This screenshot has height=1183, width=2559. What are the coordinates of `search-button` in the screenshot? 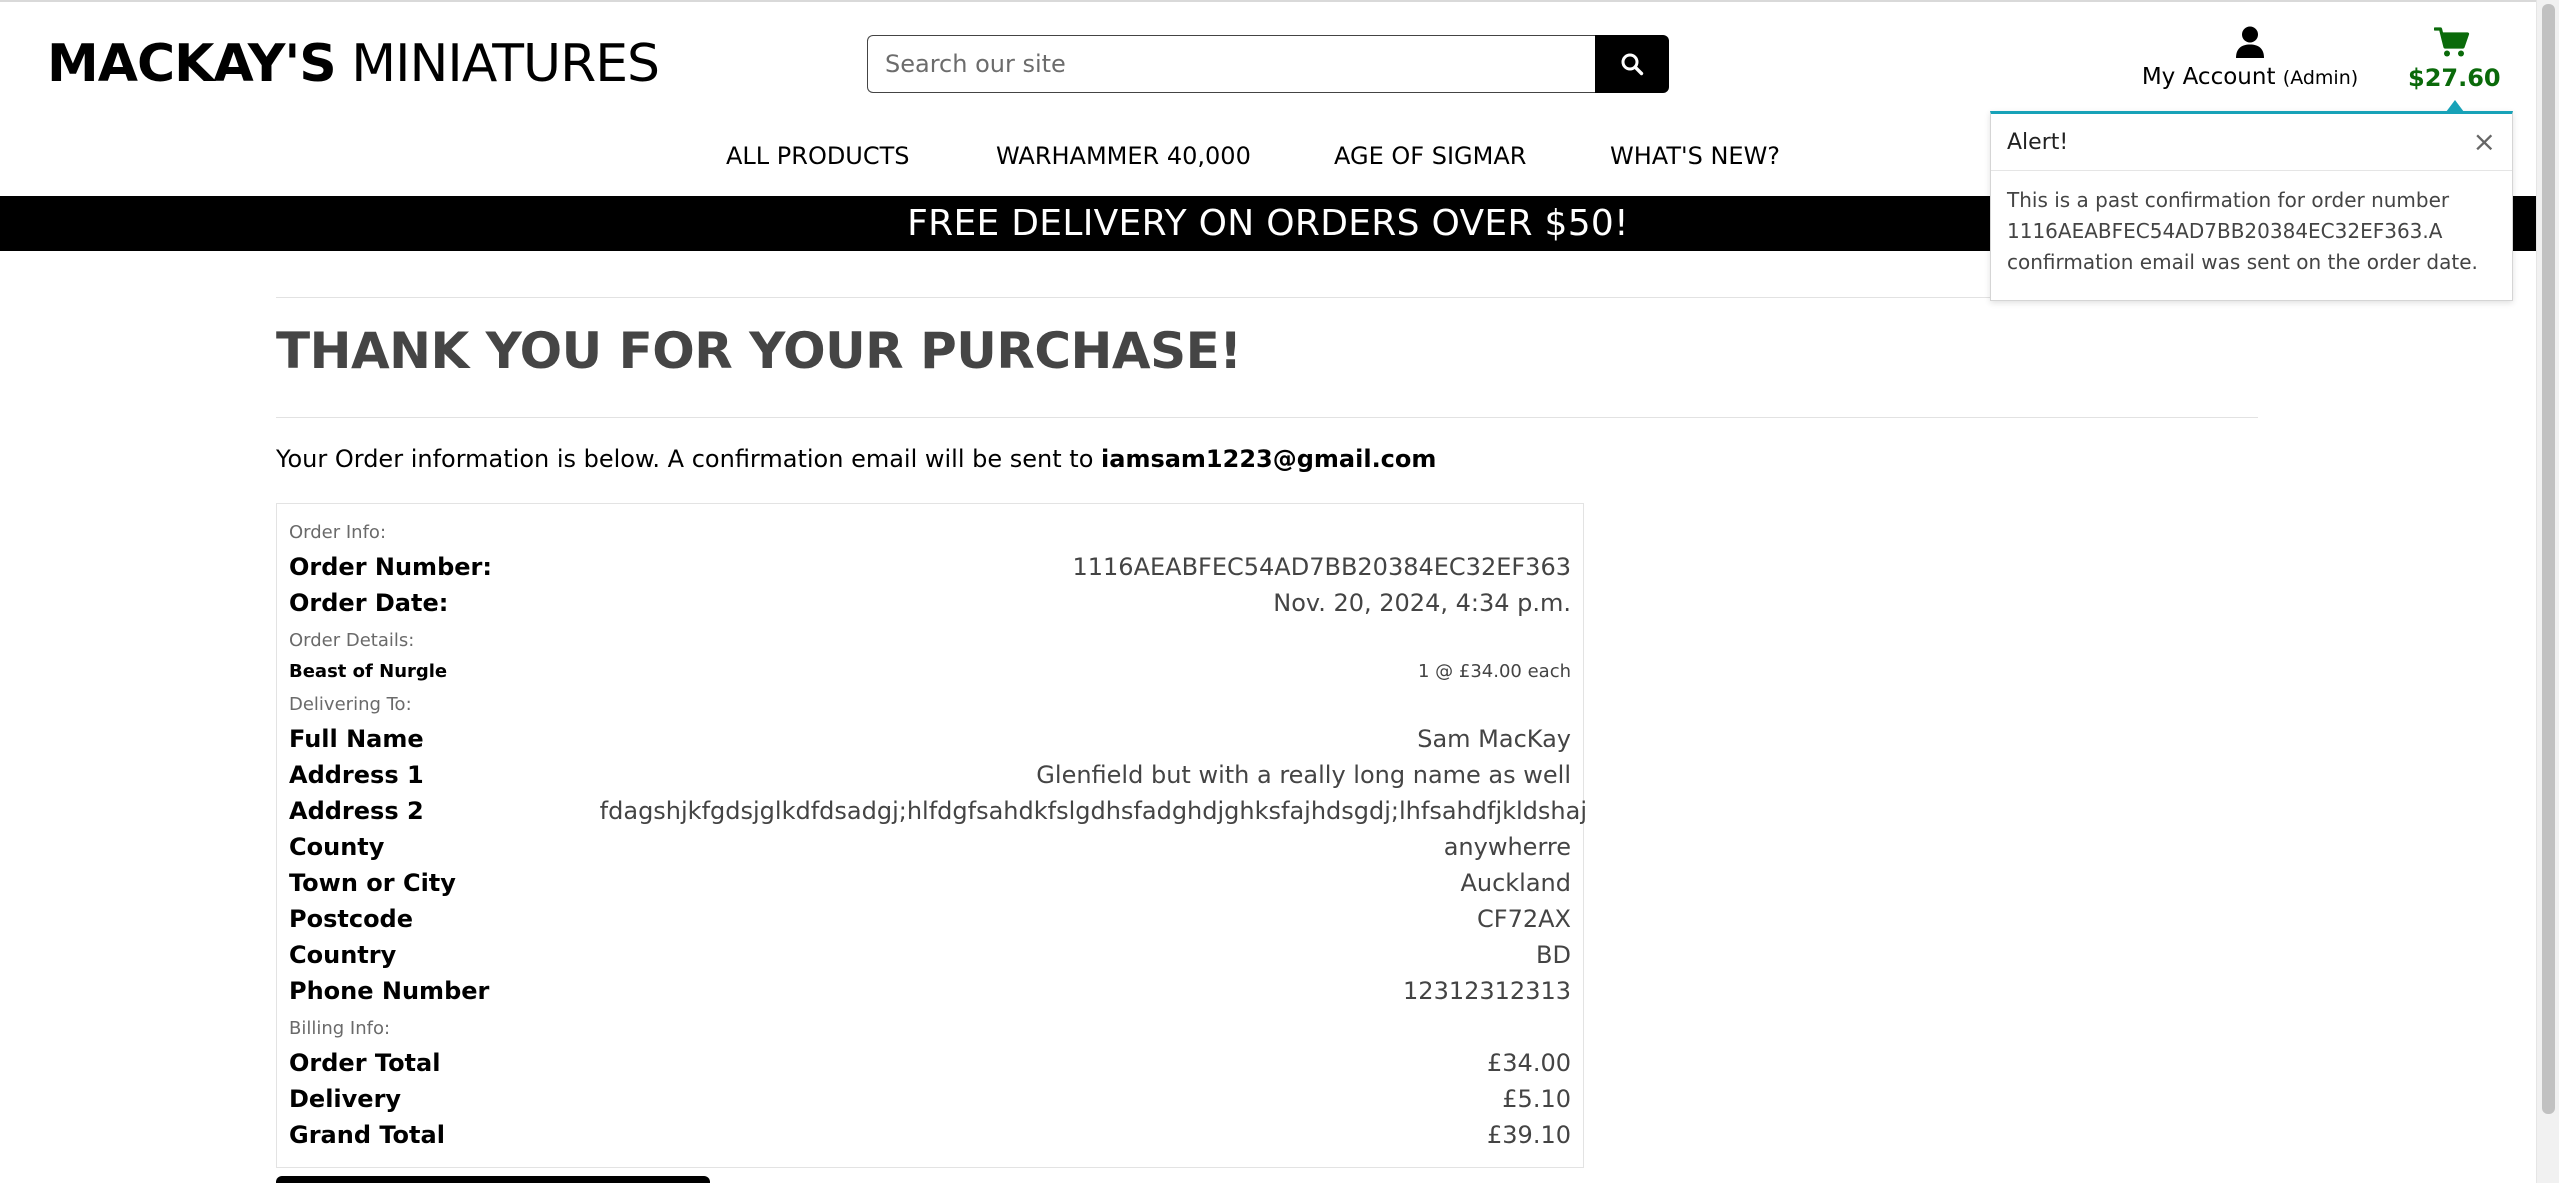 It's located at (1632, 64).